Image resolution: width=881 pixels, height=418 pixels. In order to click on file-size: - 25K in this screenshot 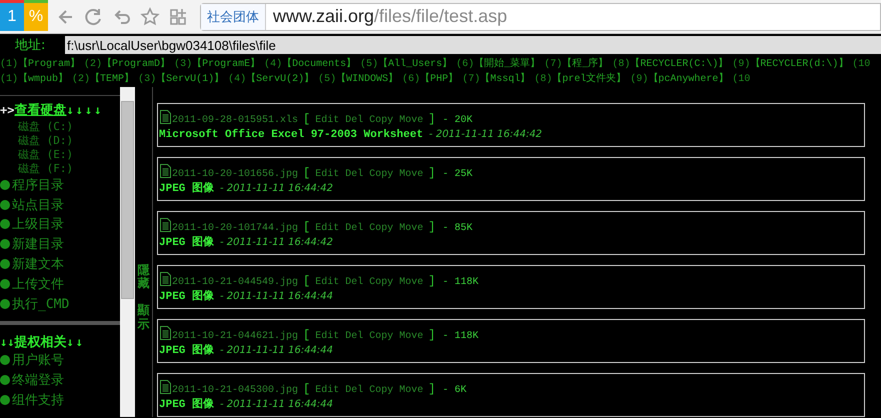, I will do `click(457, 174)`.